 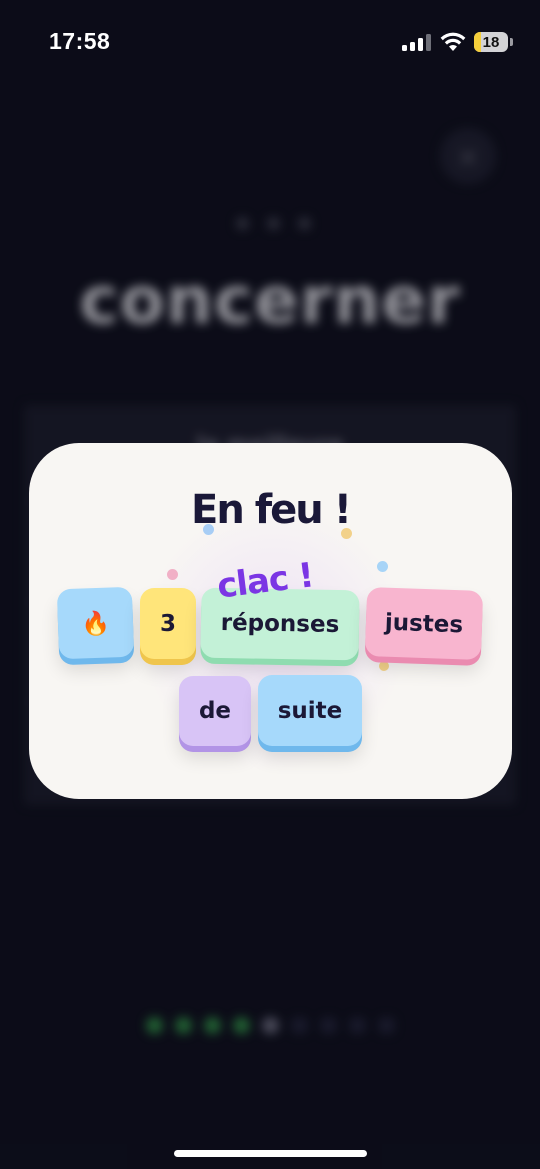 I want to click on battery-level: 18, so click(x=491, y=42).